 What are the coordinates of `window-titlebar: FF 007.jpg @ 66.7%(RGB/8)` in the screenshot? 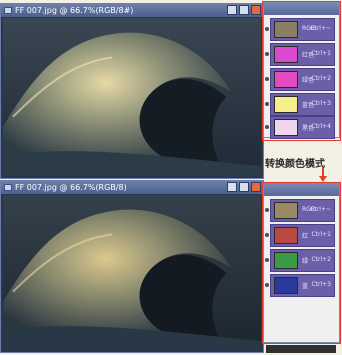 It's located at (132, 187).